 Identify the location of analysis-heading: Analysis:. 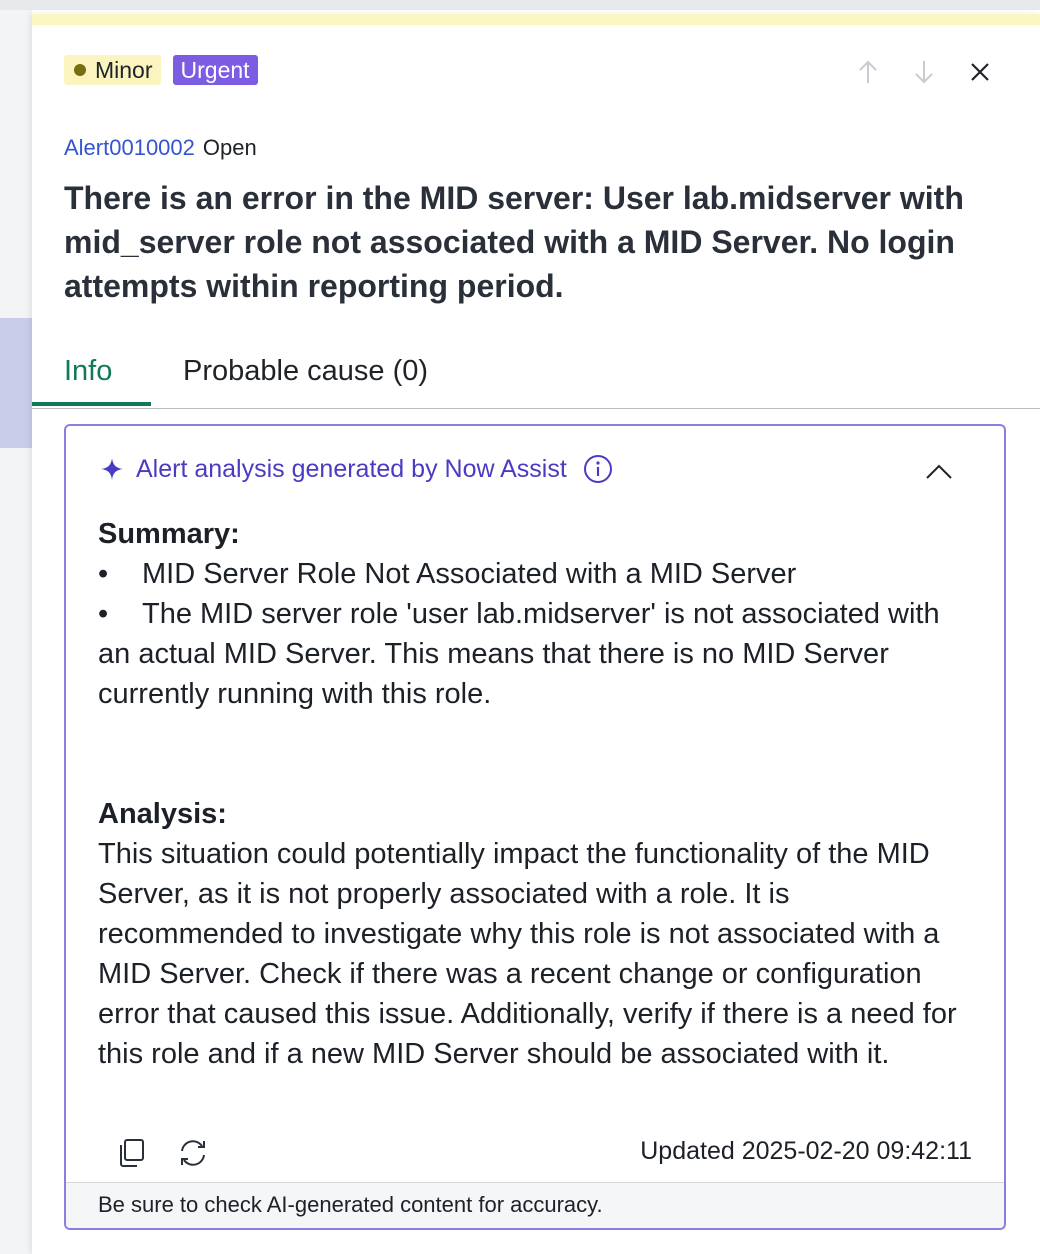
(162, 814).